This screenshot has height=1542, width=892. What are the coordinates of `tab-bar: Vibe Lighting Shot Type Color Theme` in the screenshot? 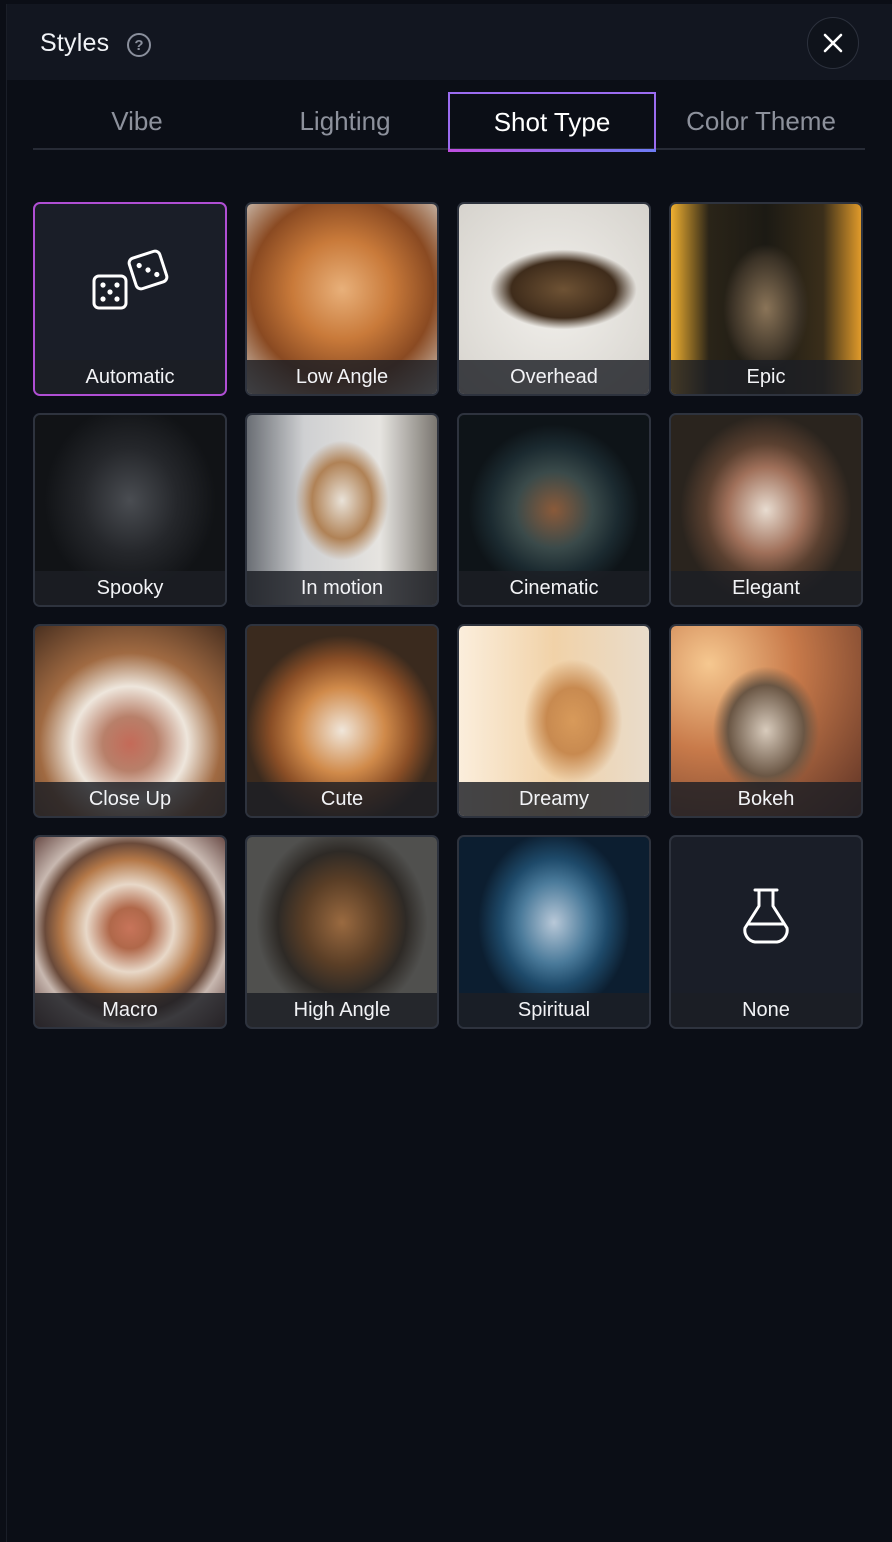 It's located at (449, 122).